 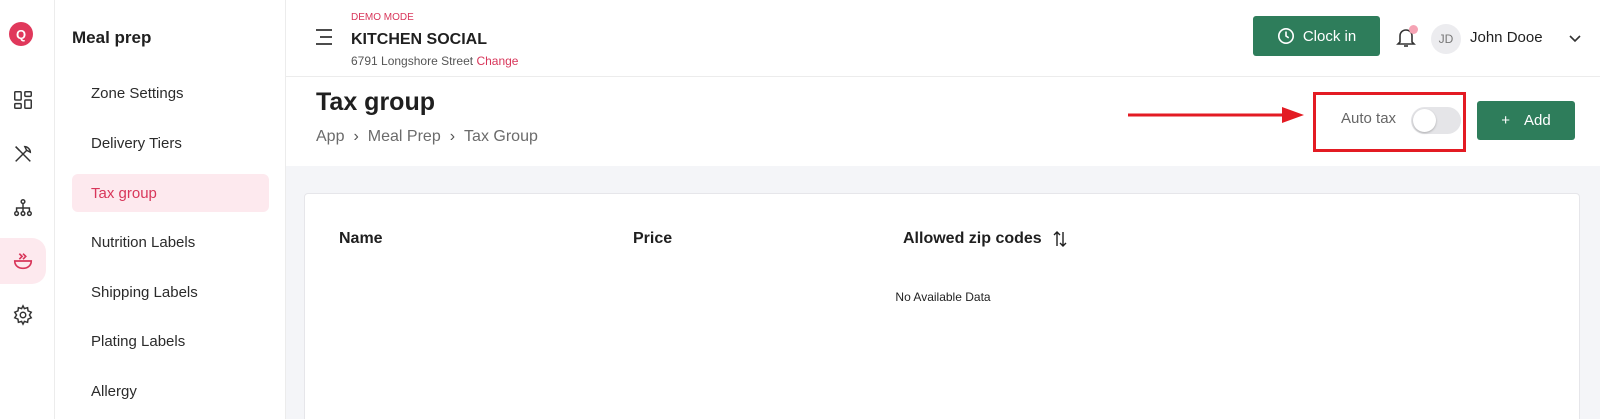 I want to click on breadcrumb-meal-prep: Meal Prep, so click(x=404, y=137).